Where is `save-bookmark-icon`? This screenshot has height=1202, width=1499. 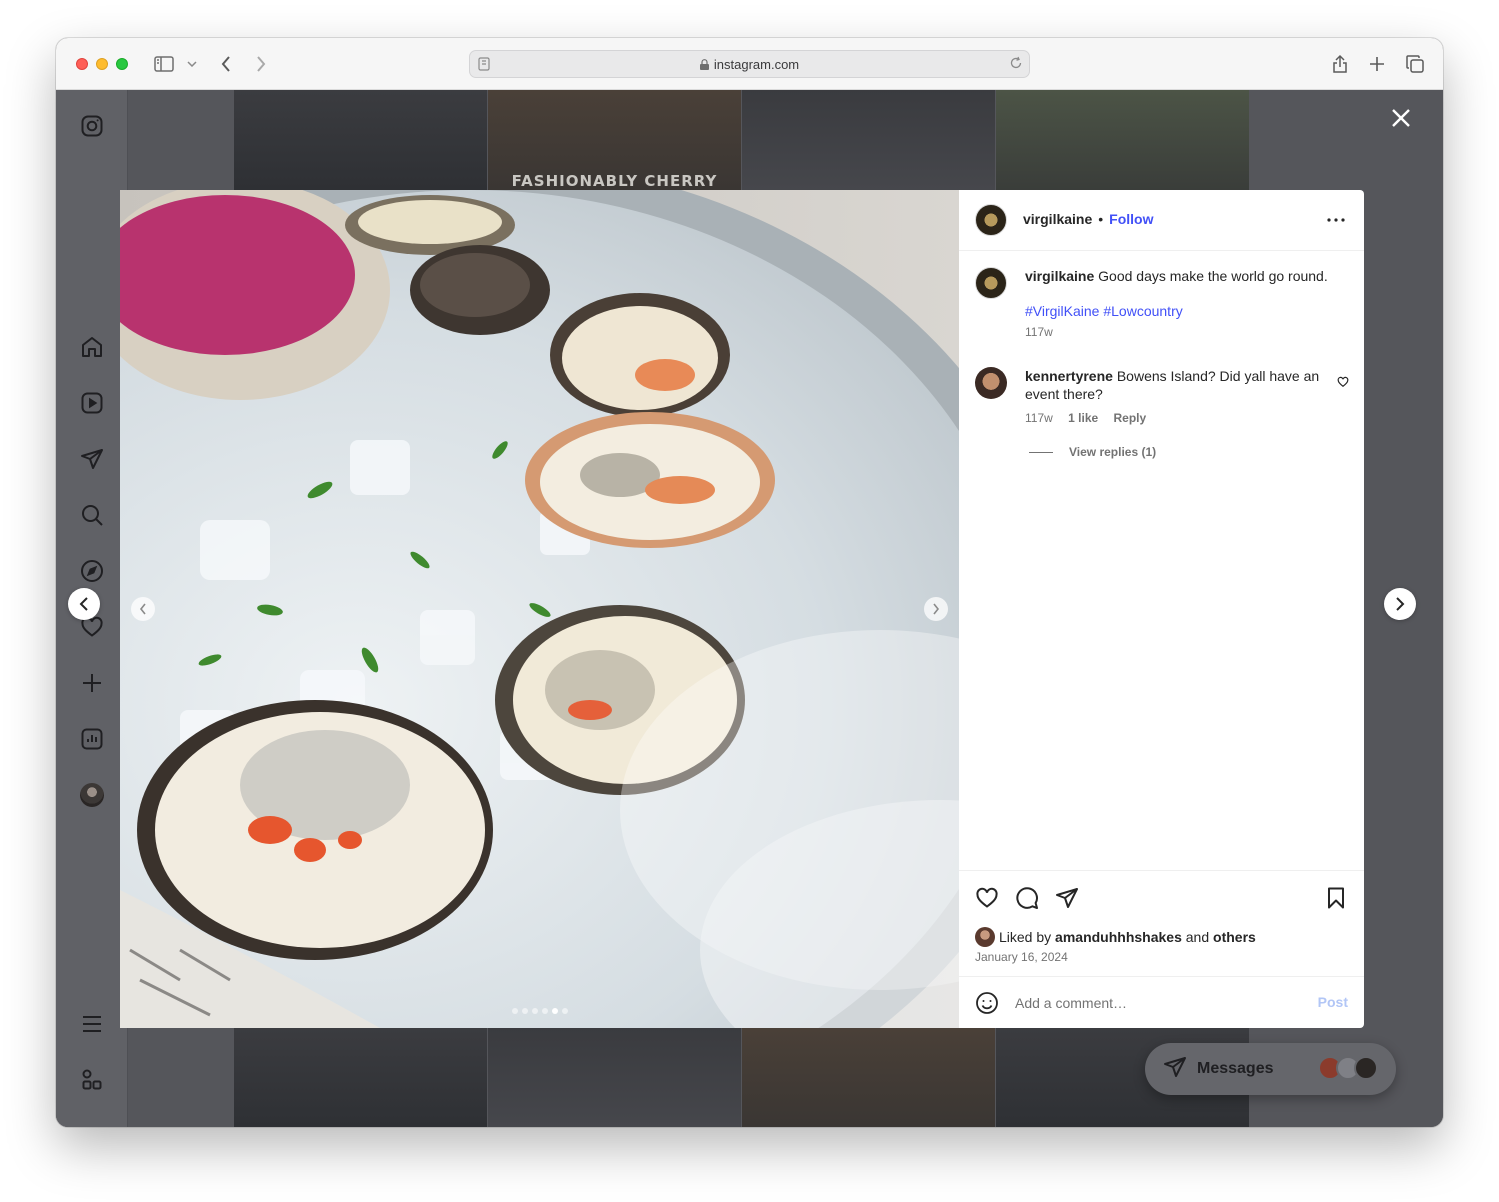 save-bookmark-icon is located at coordinates (1336, 898).